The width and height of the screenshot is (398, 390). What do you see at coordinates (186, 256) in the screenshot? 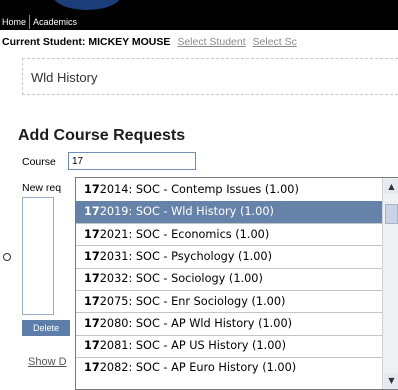
I see `option-label: 2031: SOC - Psychology (1.00)` at bounding box center [186, 256].